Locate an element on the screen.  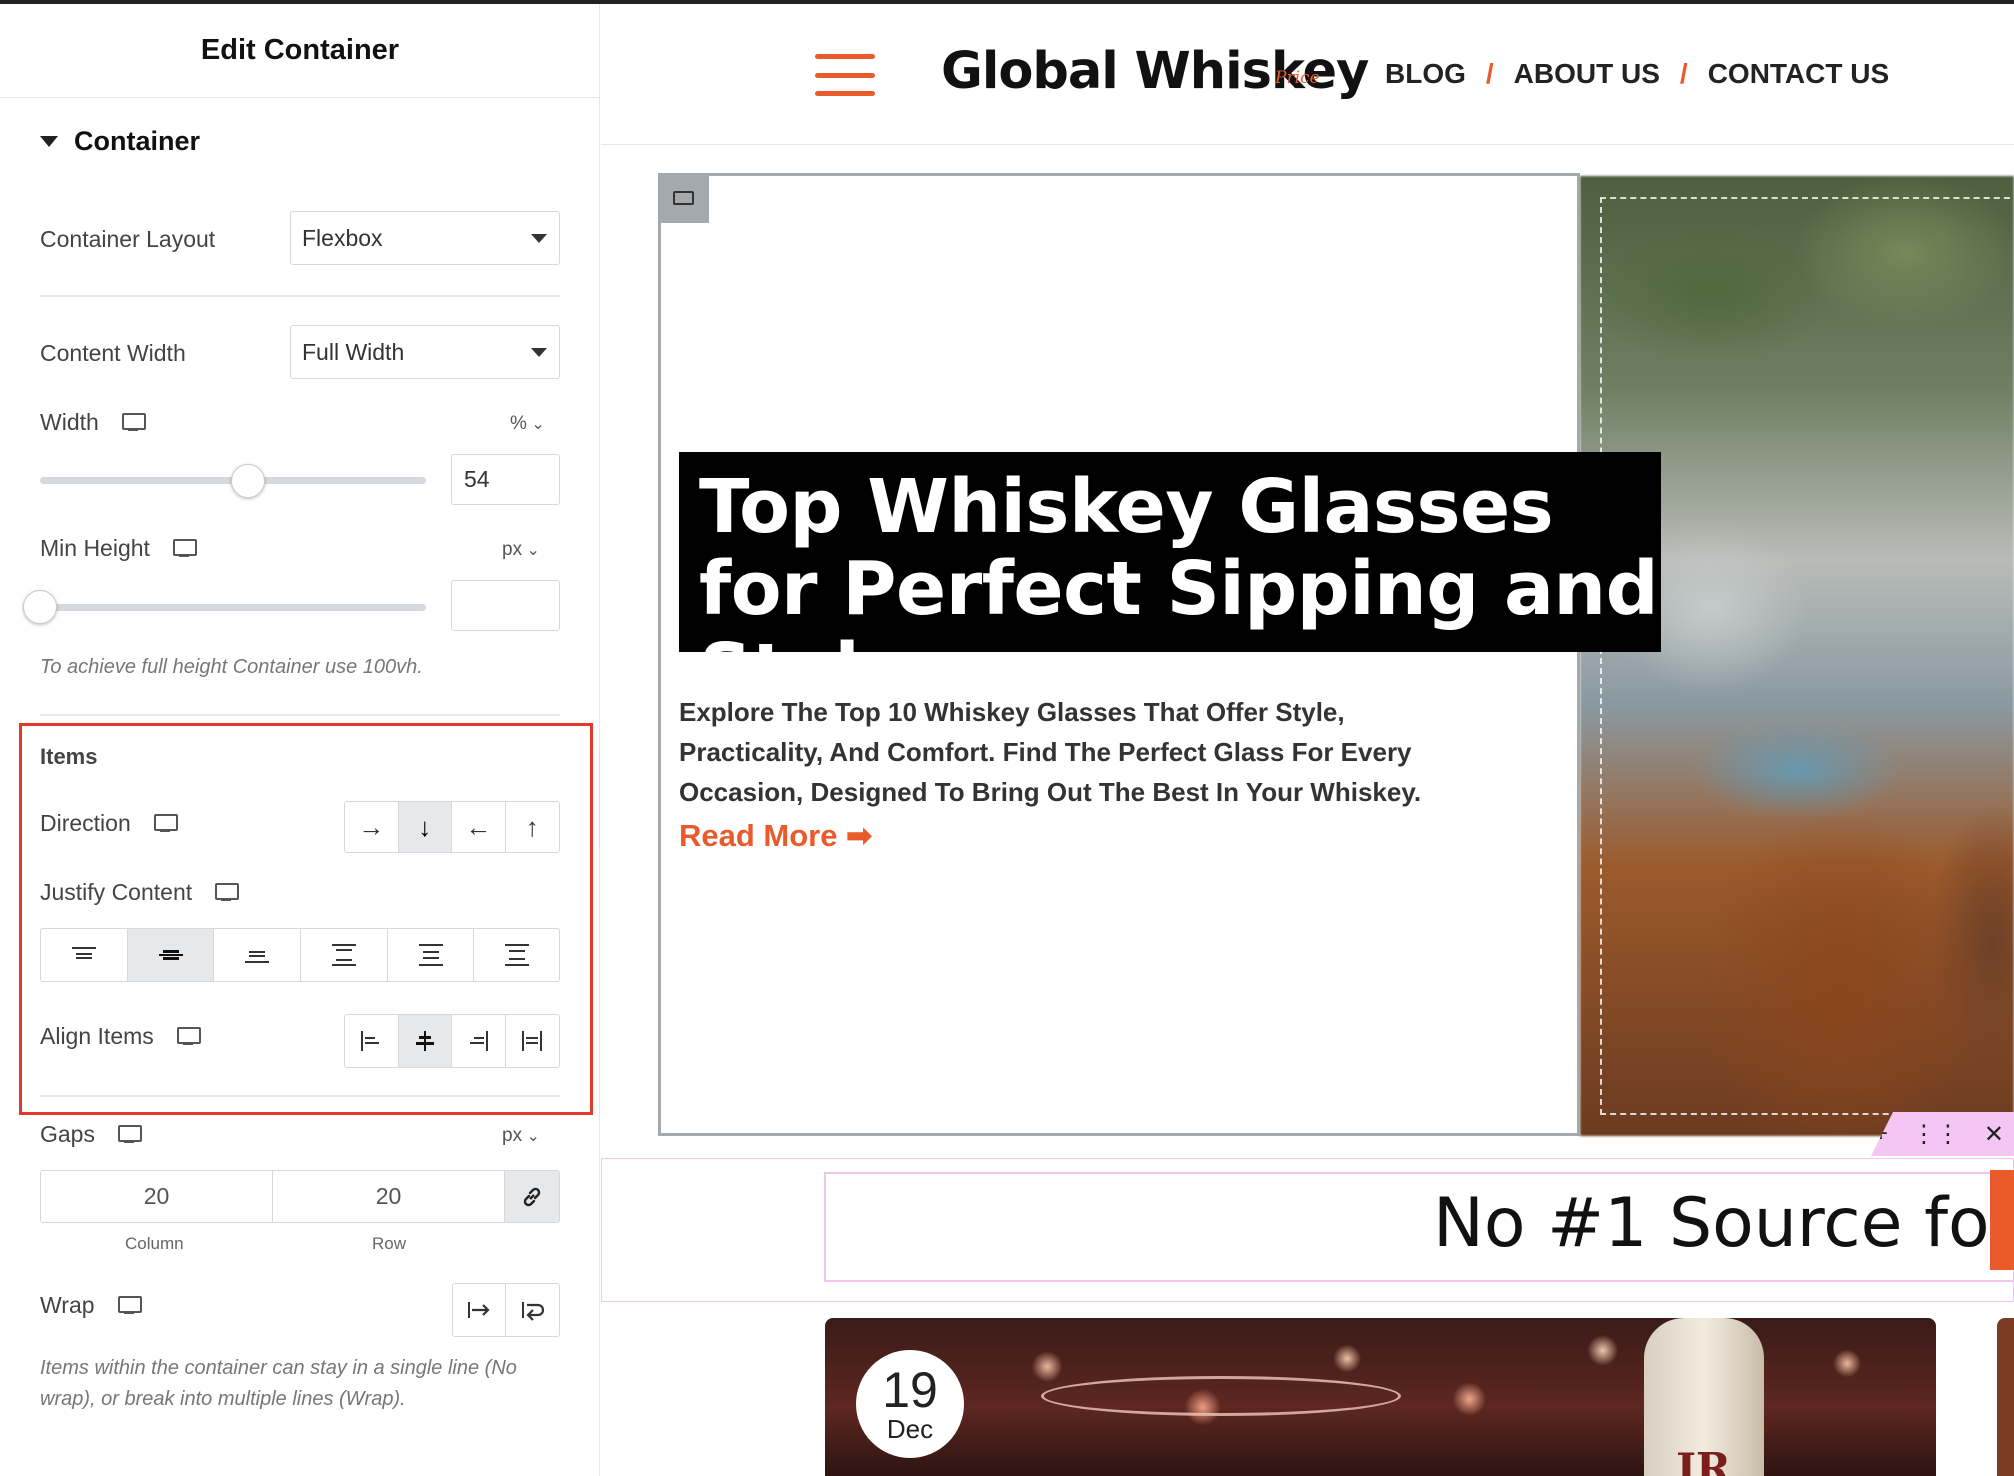
align-stretch-icon is located at coordinates (533, 1041).